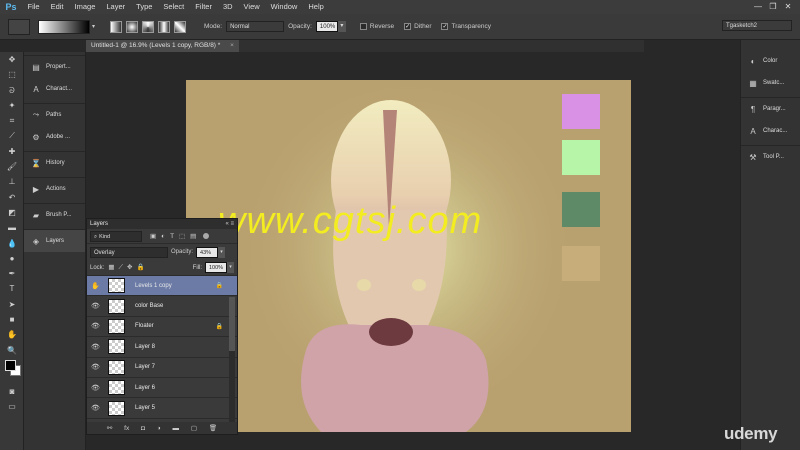 This screenshot has height=450, width=800. Describe the element at coordinates (12, 391) in the screenshot. I see `quick-mask-icon: ◙` at that location.